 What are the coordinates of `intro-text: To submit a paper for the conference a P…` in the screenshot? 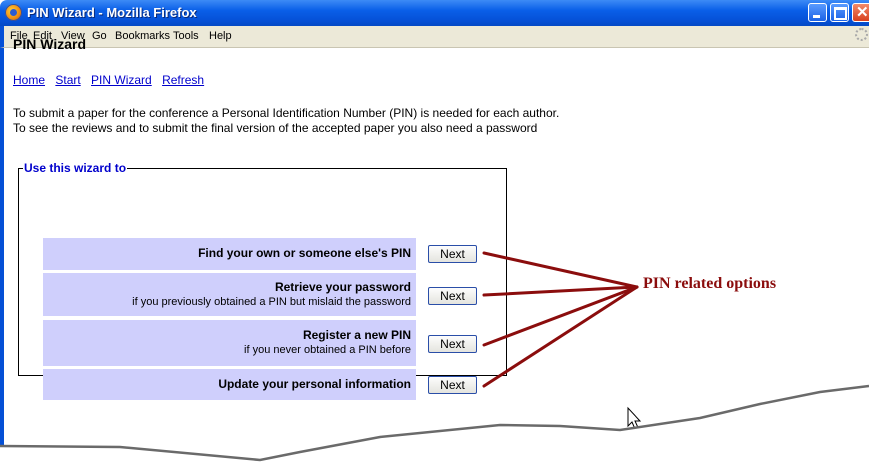 It's located at (286, 121).